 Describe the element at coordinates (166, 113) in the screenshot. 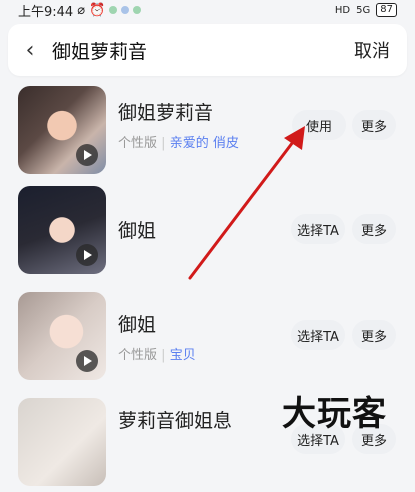

I see `voice-name: 御姐萝莉音` at that location.